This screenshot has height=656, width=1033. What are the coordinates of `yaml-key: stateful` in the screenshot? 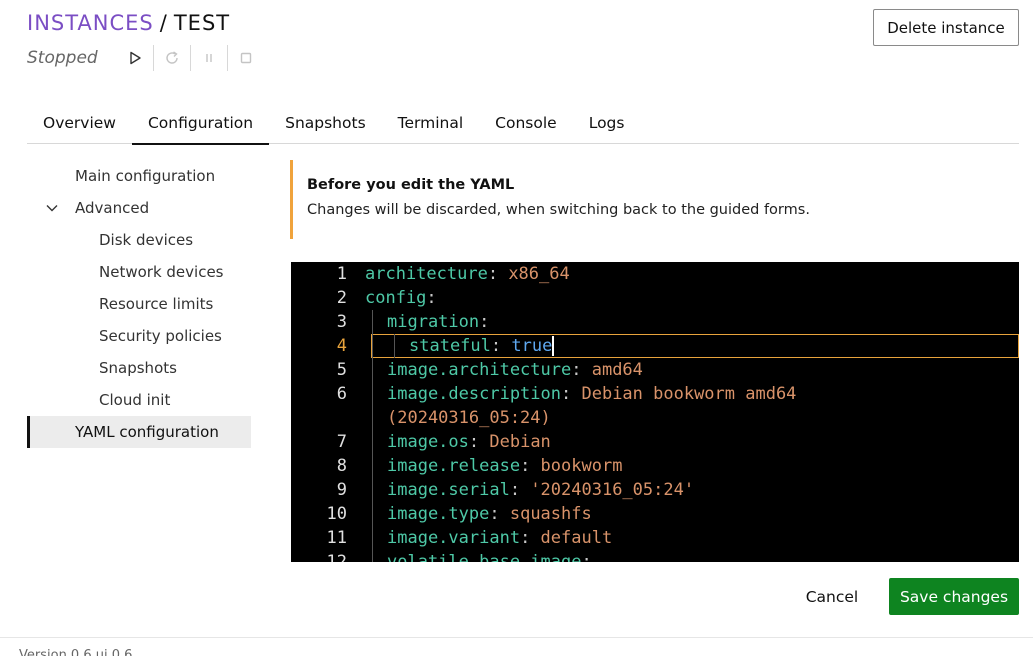 It's located at (450, 346).